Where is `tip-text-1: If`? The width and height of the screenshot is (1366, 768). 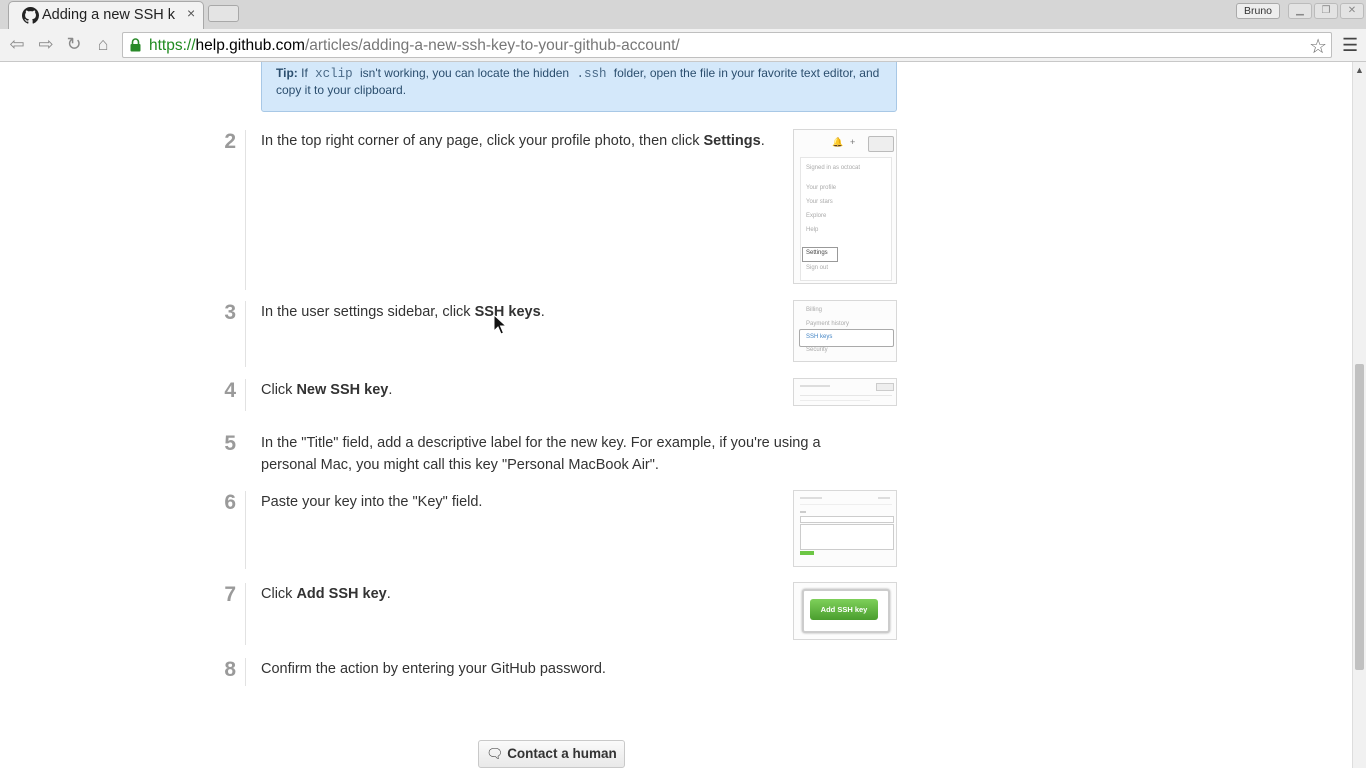
tip-text-1: If is located at coordinates (304, 73).